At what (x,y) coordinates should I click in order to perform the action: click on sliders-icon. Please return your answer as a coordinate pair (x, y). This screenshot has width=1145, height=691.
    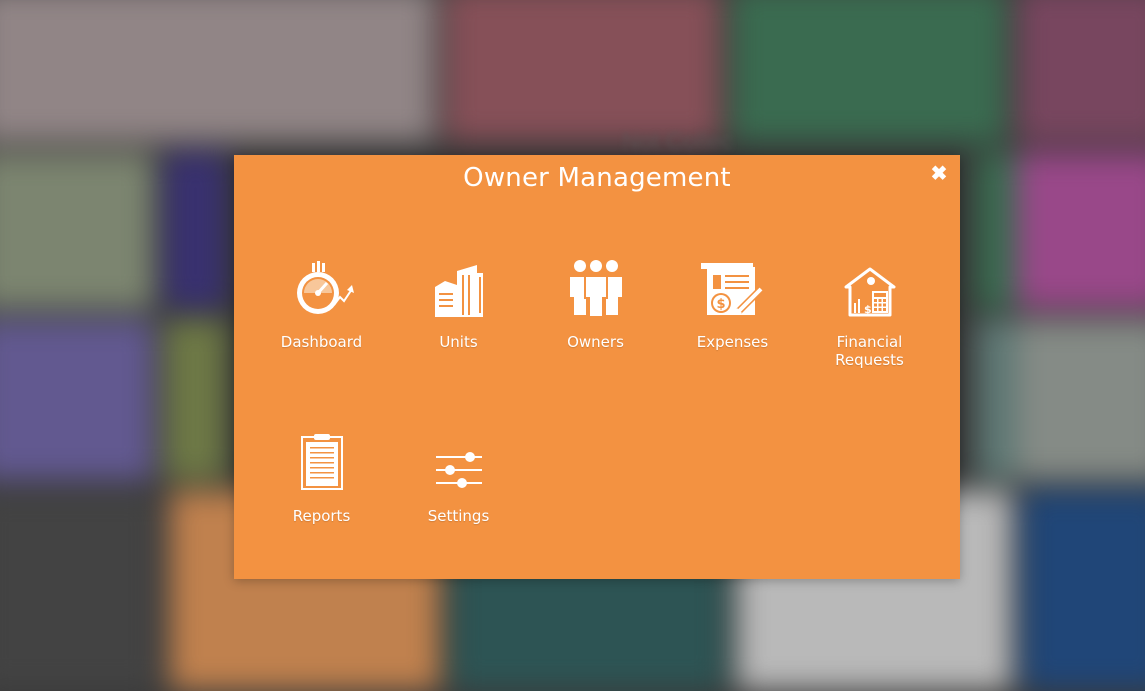
    Looking at the image, I should click on (458, 470).